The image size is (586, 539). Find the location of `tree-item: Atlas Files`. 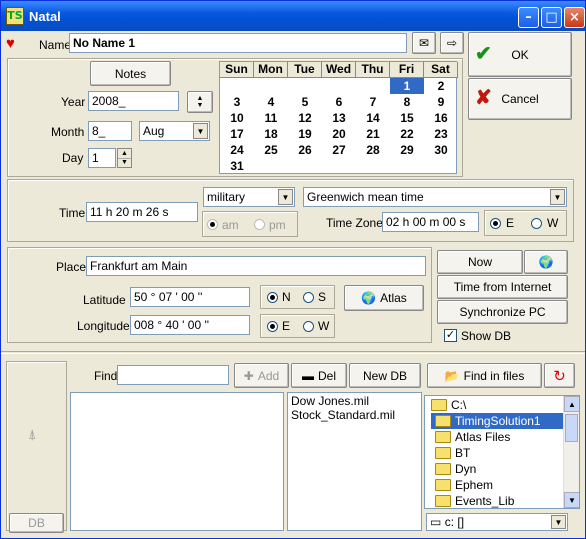

tree-item: Atlas Files is located at coordinates (472, 437).